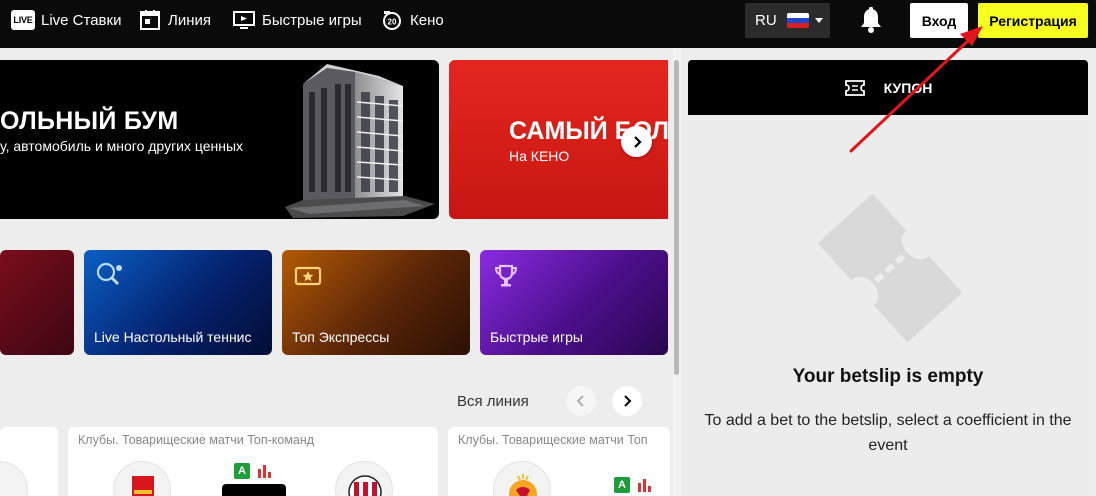 The width and height of the screenshot is (1096, 496). What do you see at coordinates (890, 268) in the screenshot?
I see `empty-ticket-icon` at bounding box center [890, 268].